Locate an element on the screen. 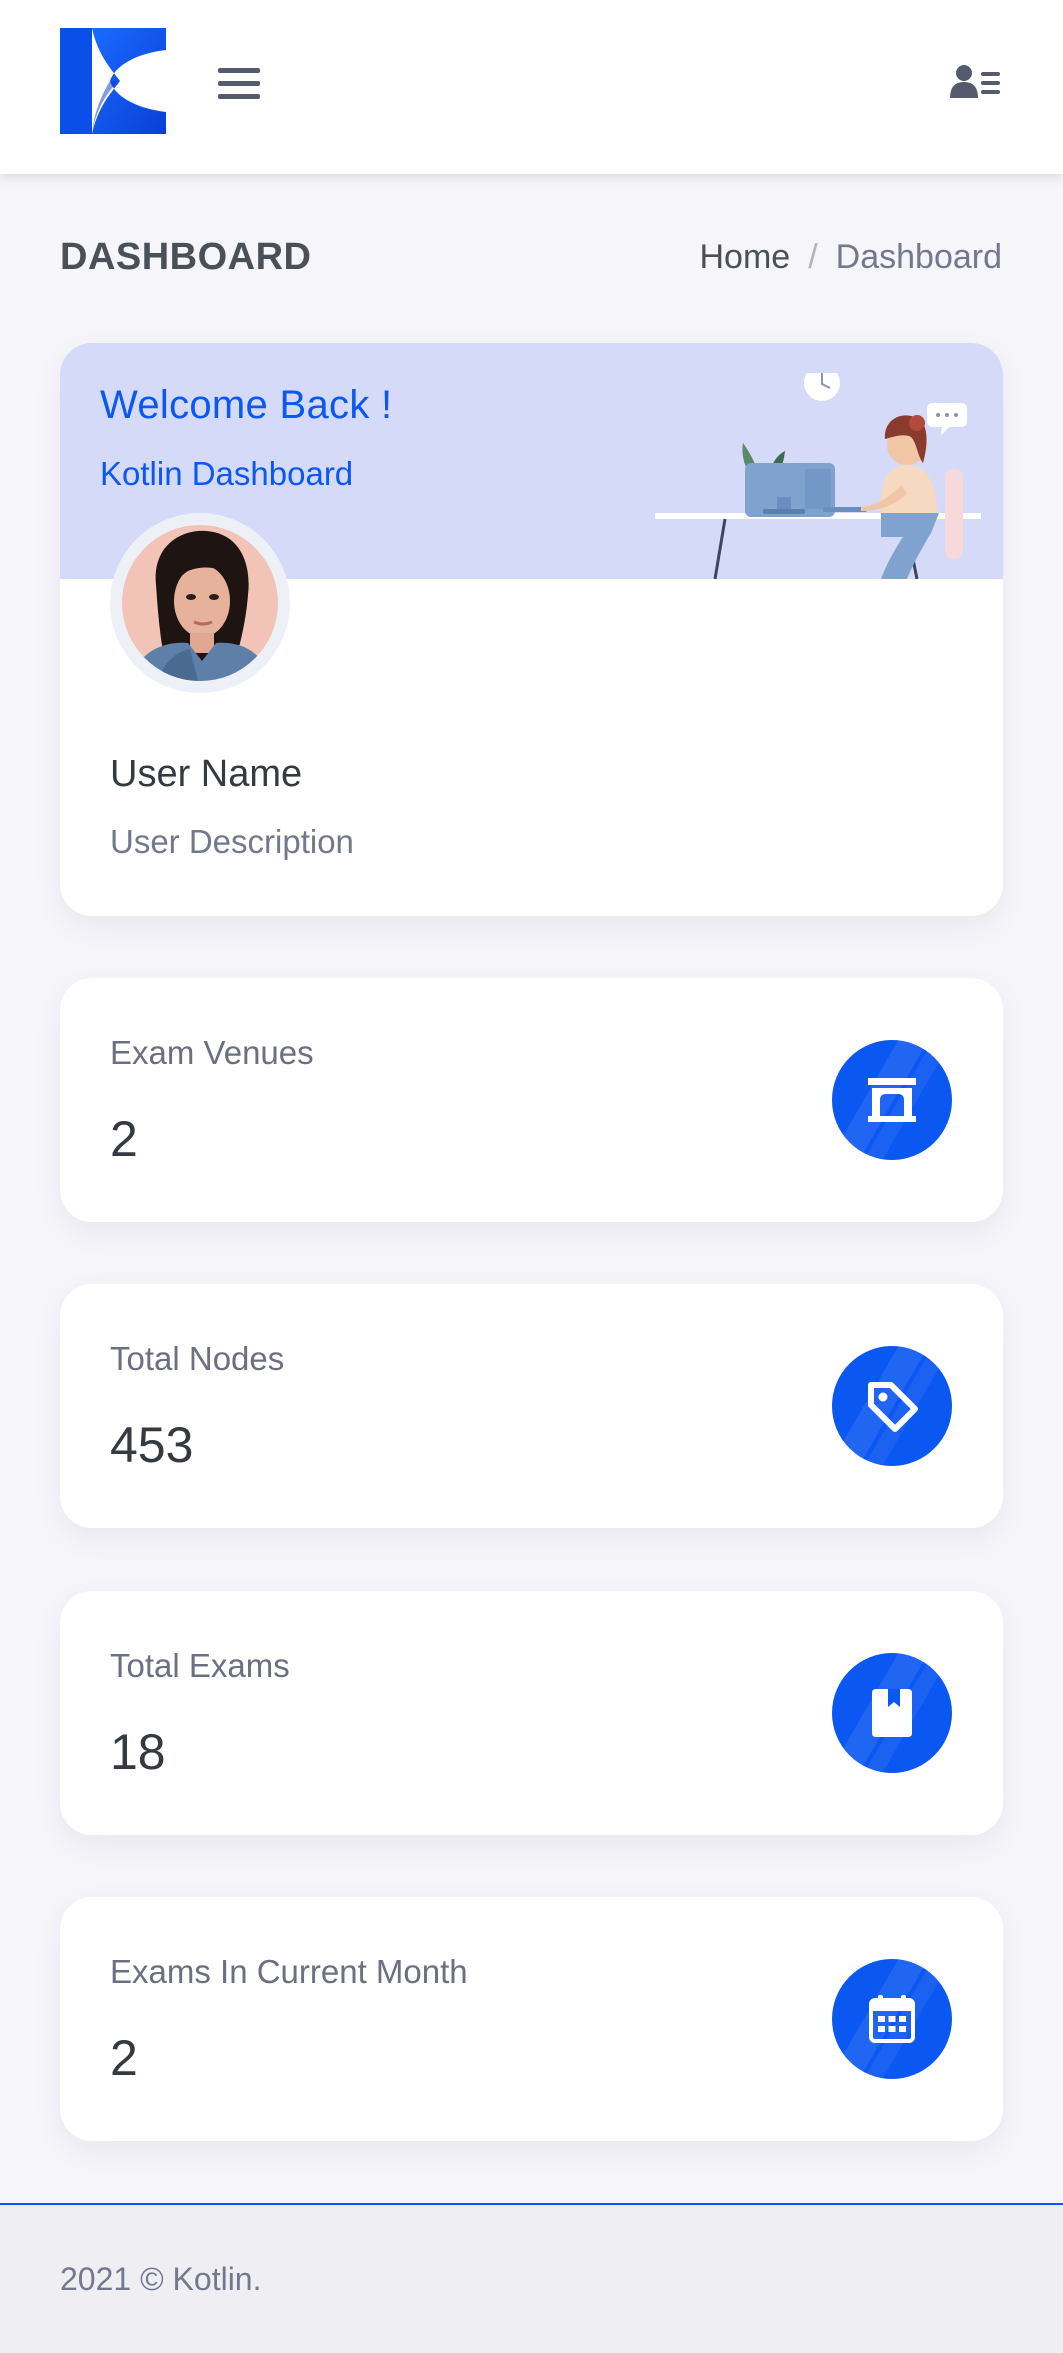  stat-card-exams-current-month: Exams In Current Month 2 is located at coordinates (531, 2019).